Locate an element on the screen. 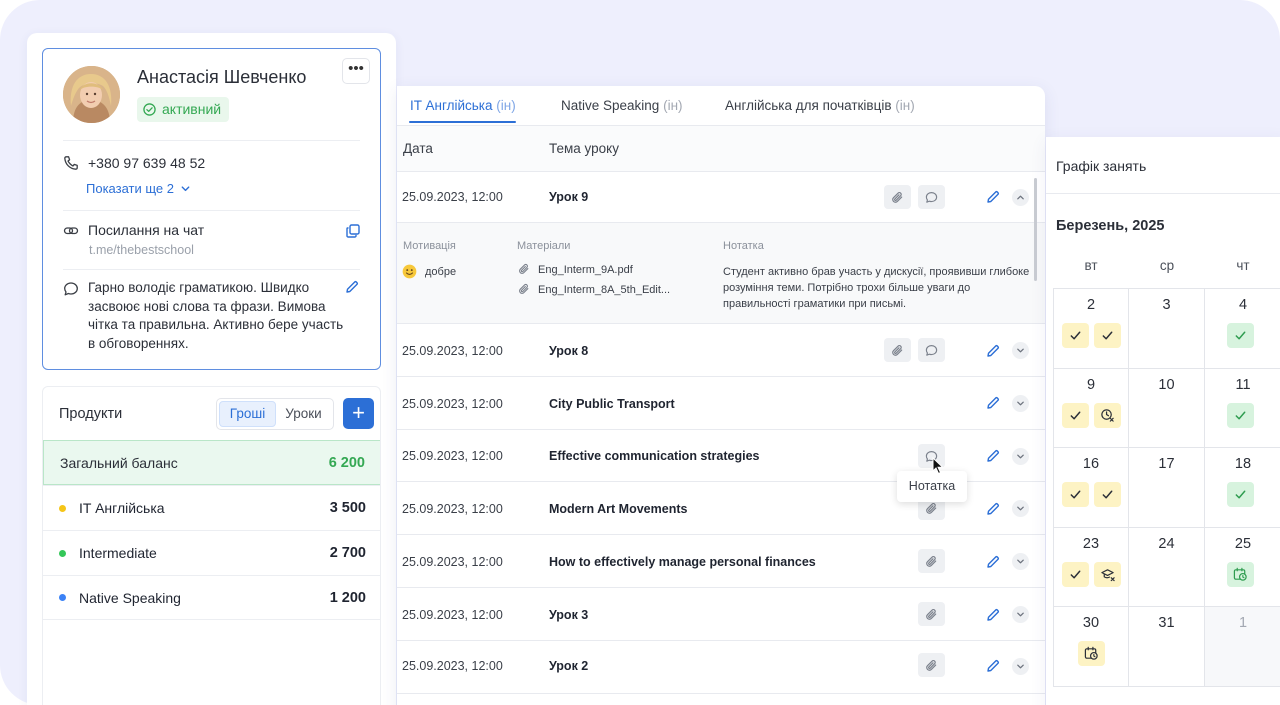  product-item: IT Англійська 3 500 is located at coordinates (211, 507).